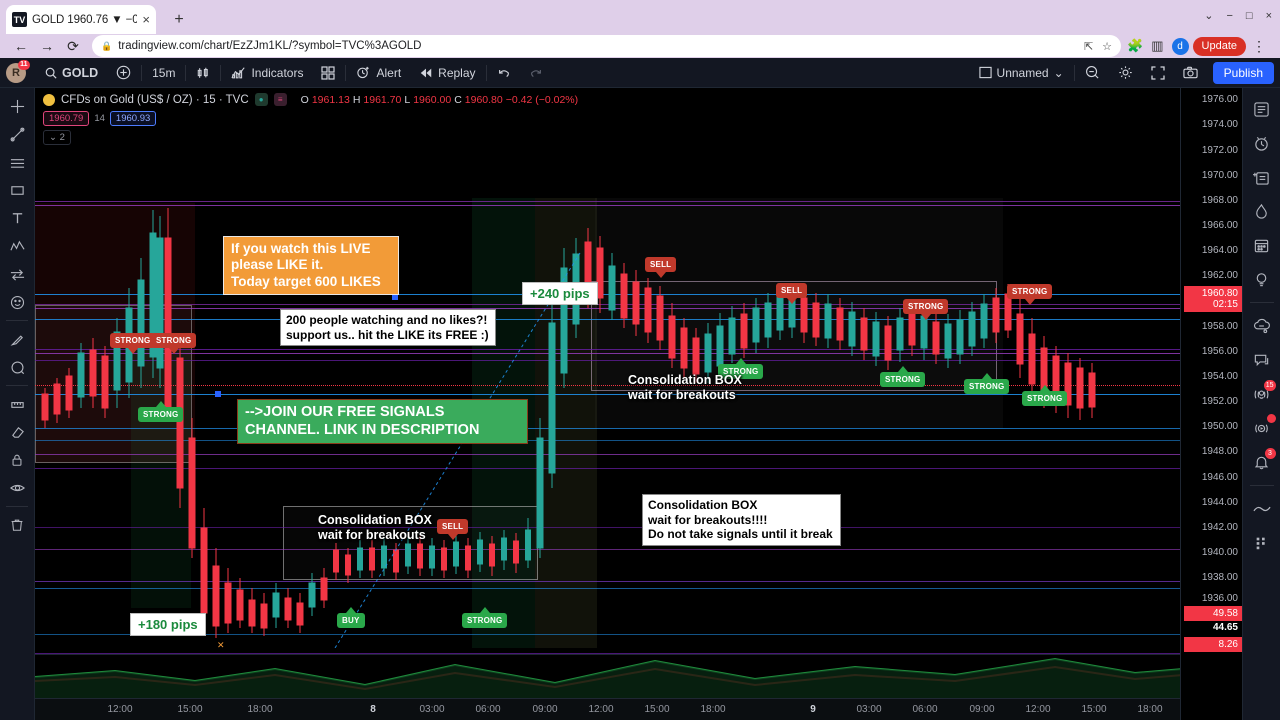 This screenshot has width=1280, height=720. I want to click on user-avatar: R 11, so click(18, 71).